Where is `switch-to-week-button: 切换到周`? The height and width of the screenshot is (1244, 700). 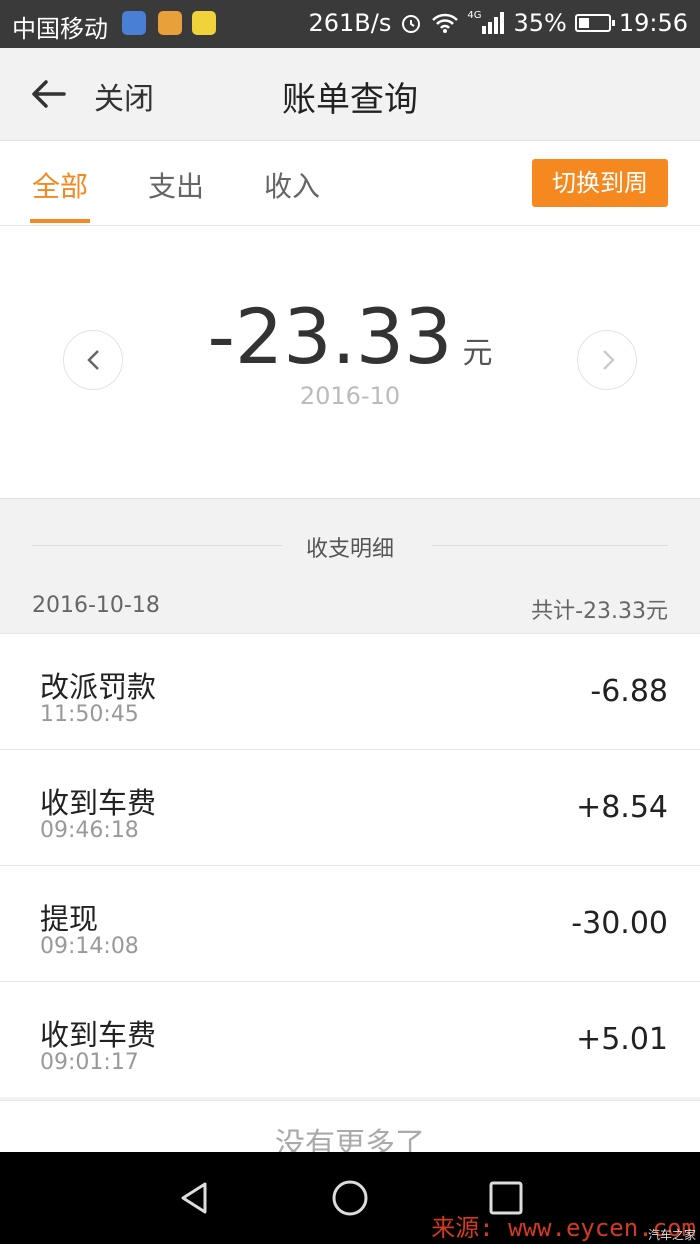
switch-to-week-button: 切换到周 is located at coordinates (600, 183).